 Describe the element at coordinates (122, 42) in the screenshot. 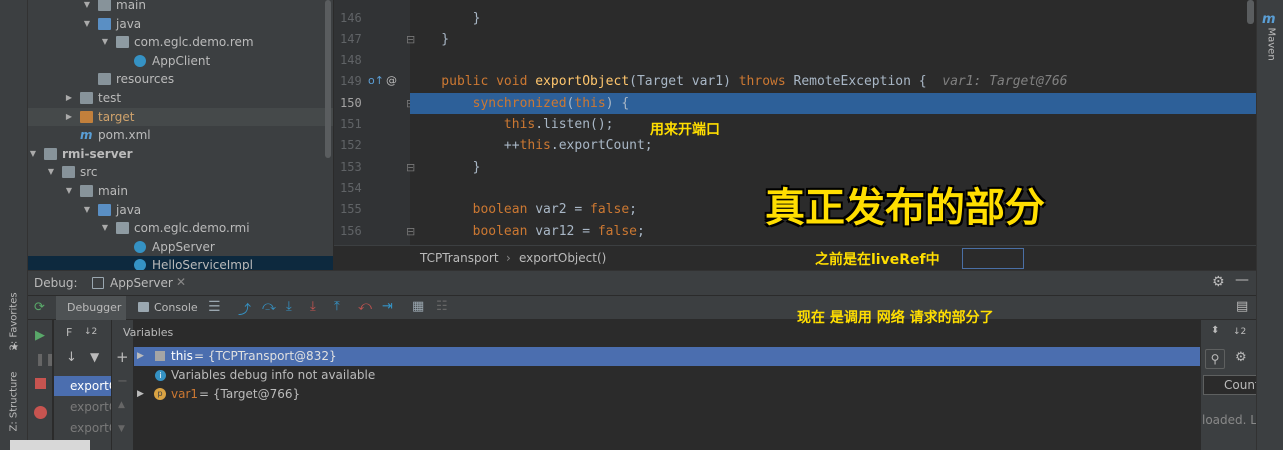

I see `package-icon` at that location.